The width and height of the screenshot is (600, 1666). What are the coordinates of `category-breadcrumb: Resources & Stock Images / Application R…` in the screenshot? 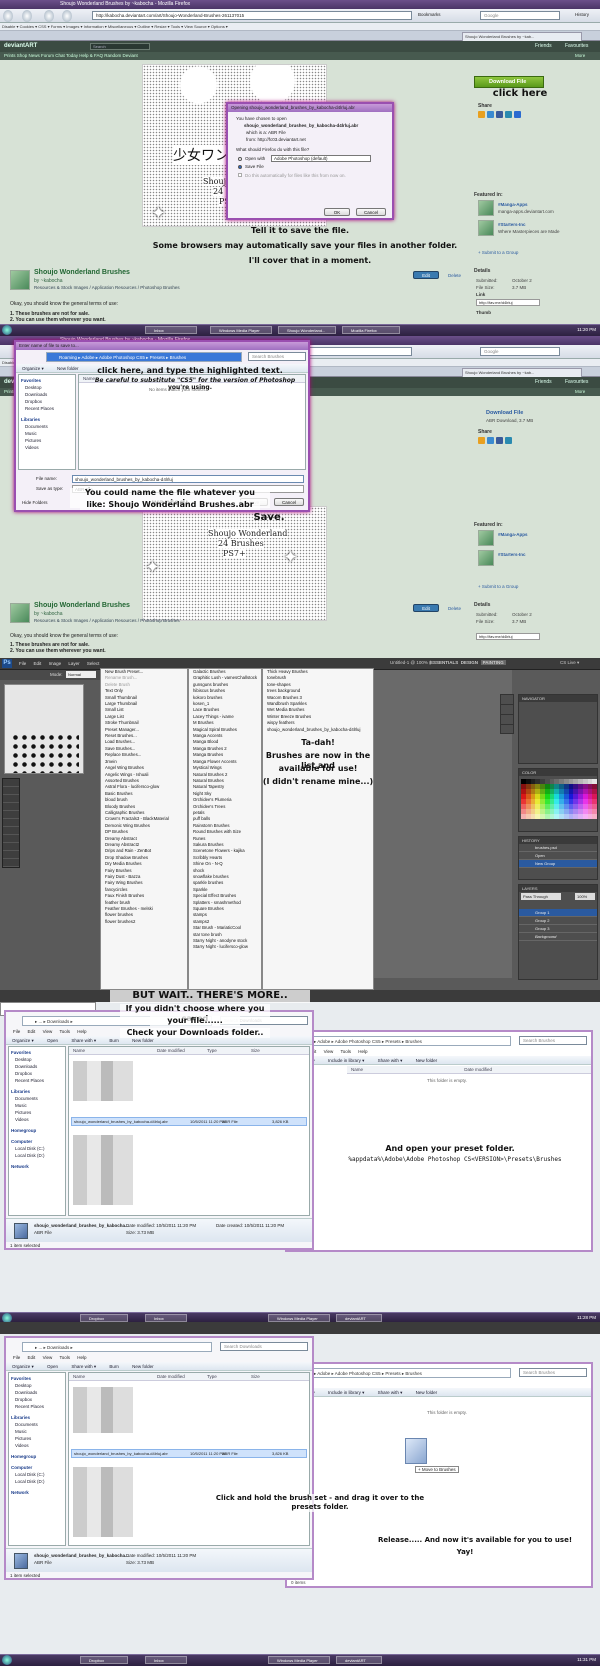 It's located at (107, 287).